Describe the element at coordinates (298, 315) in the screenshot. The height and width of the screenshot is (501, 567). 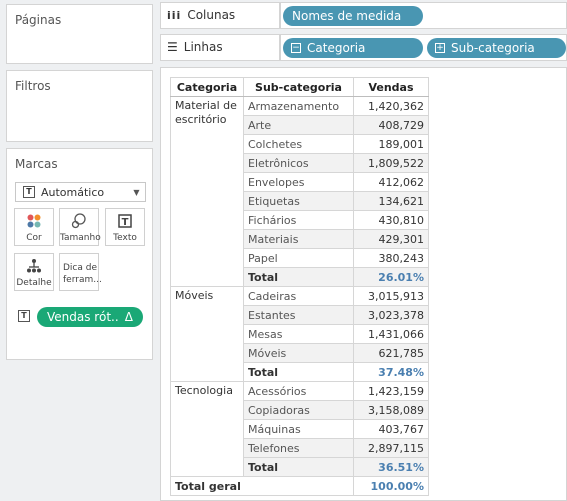
I see `subcategory-cell: Estantes` at that location.